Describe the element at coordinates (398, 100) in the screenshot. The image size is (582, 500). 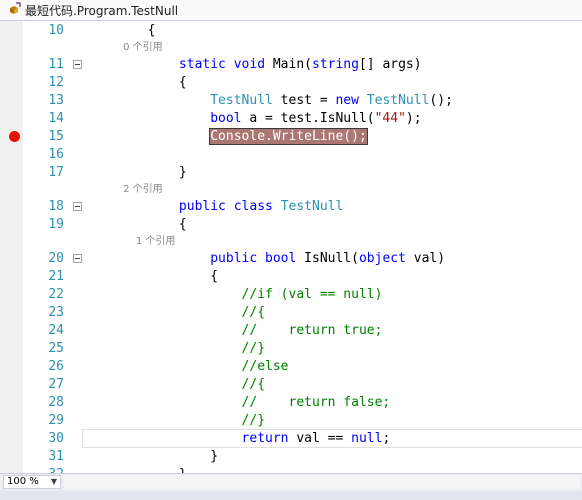
I see `code-token: TestNull` at that location.